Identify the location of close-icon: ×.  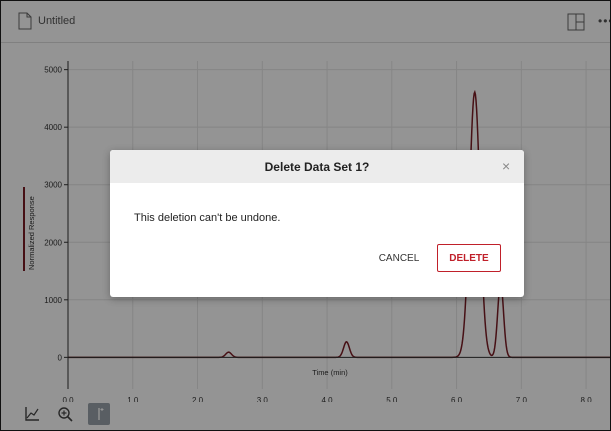
(506, 166).